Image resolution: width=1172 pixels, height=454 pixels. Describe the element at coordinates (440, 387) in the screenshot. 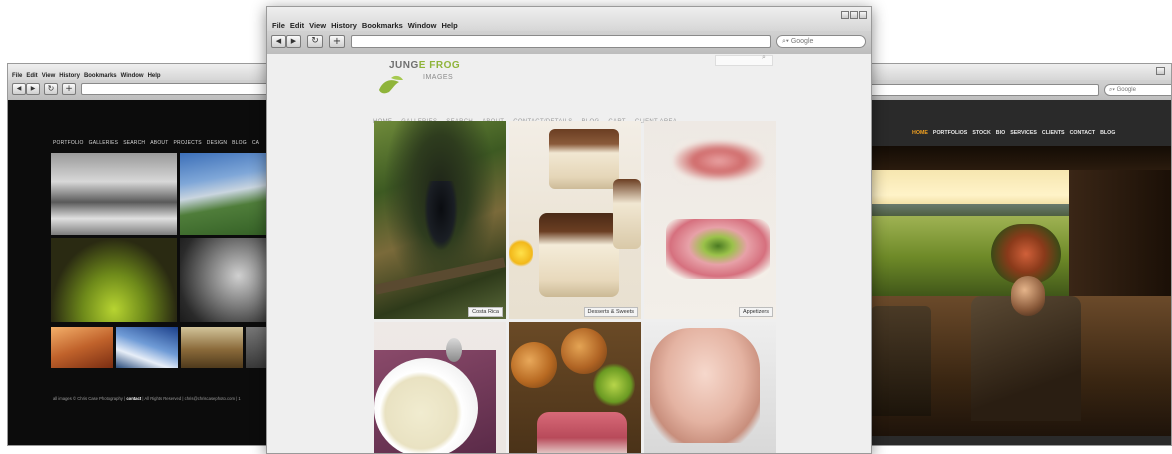

I see `gallery-soup` at that location.